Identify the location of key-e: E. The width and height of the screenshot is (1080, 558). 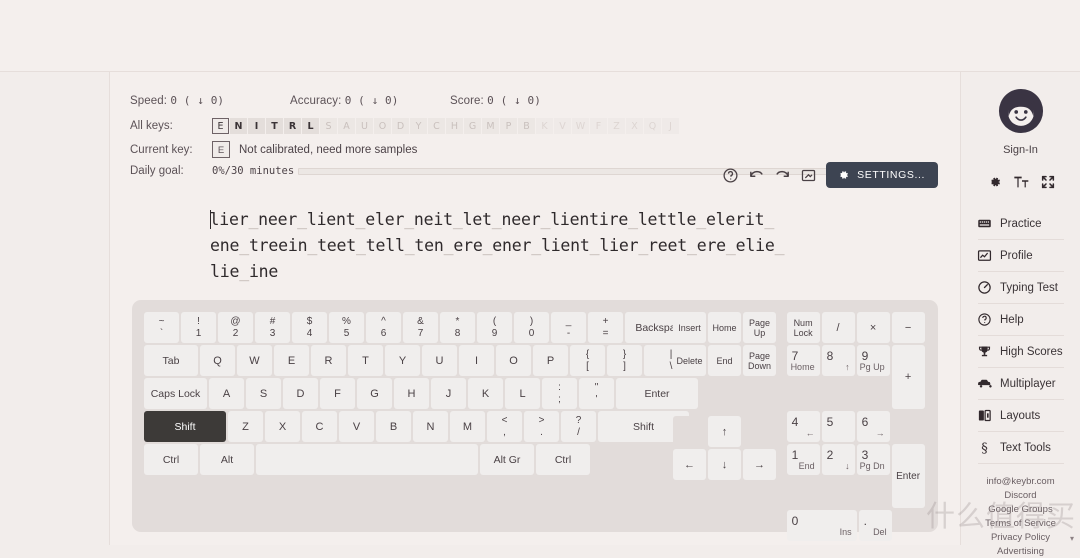
(291, 360).